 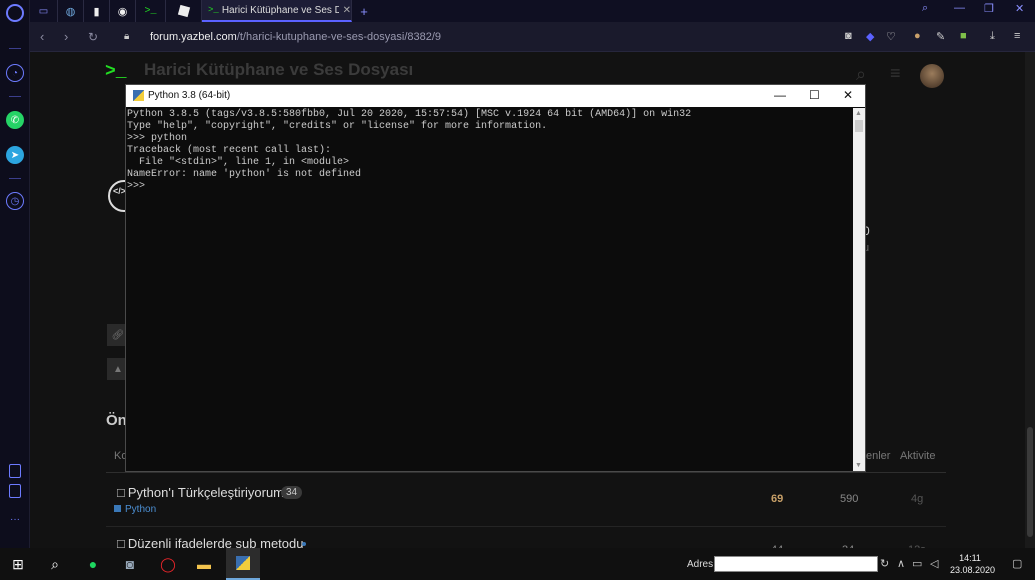 I want to click on row-title-text: Düzenli ifadelerde sub metodu, so click(x=215, y=542).